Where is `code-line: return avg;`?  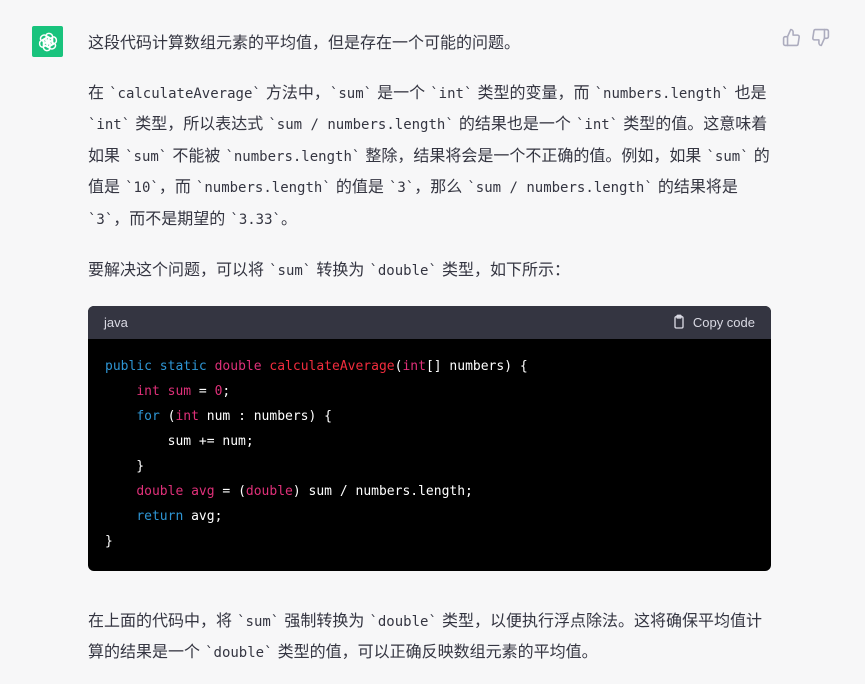 code-line: return avg; is located at coordinates (179, 516).